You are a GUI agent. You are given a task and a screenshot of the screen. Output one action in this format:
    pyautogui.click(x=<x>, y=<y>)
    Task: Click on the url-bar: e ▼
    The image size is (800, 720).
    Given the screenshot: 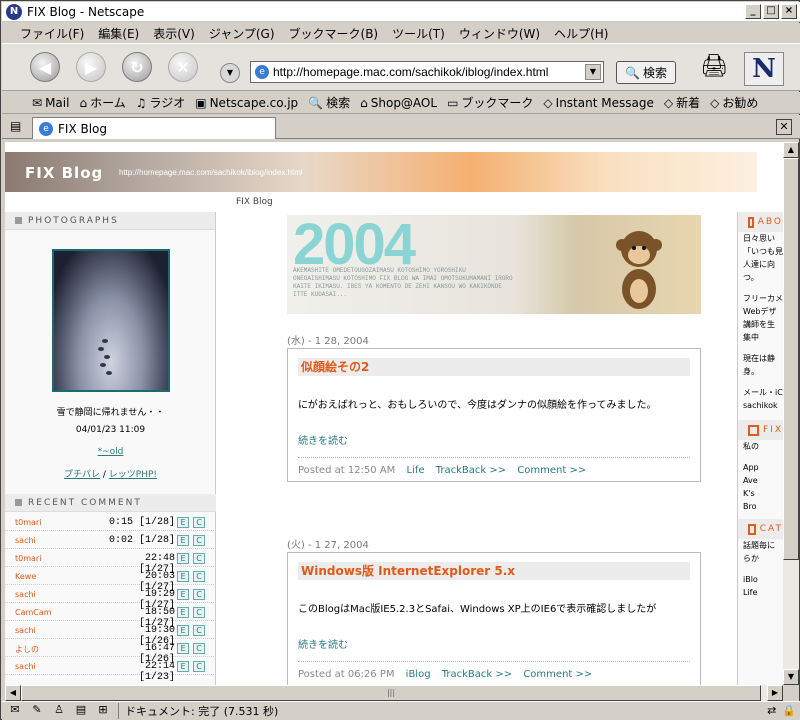 What is the action you would take?
    pyautogui.click(x=427, y=72)
    